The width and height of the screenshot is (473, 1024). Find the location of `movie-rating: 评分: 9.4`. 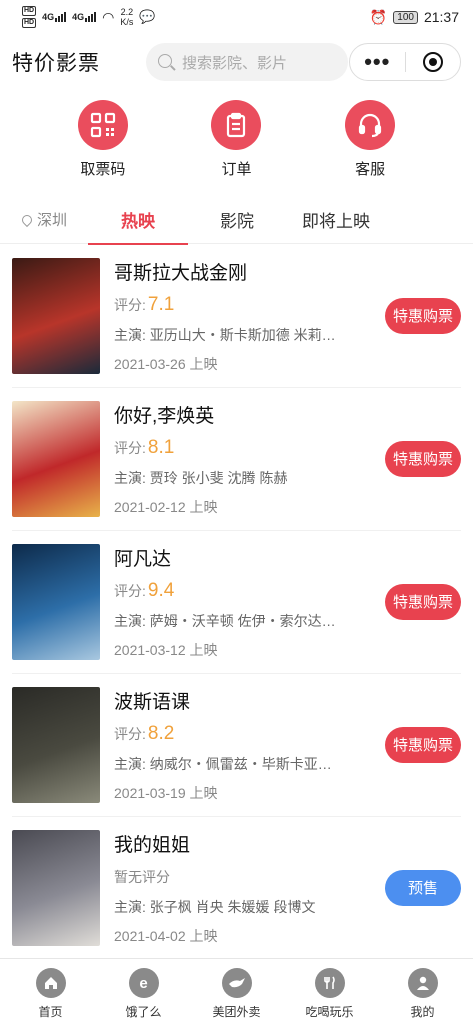

movie-rating: 评分: 9.4 is located at coordinates (242, 591).